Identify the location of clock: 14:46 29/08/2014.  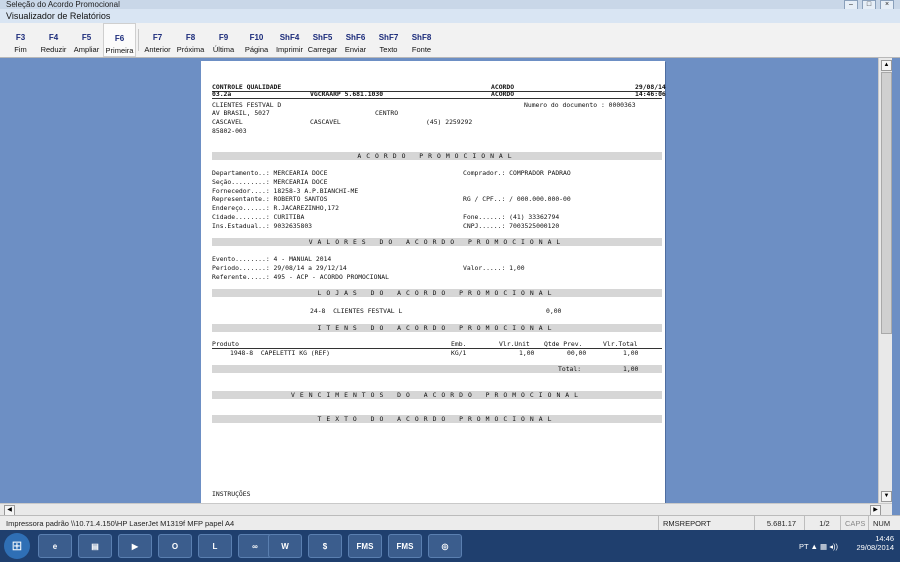
(875, 543).